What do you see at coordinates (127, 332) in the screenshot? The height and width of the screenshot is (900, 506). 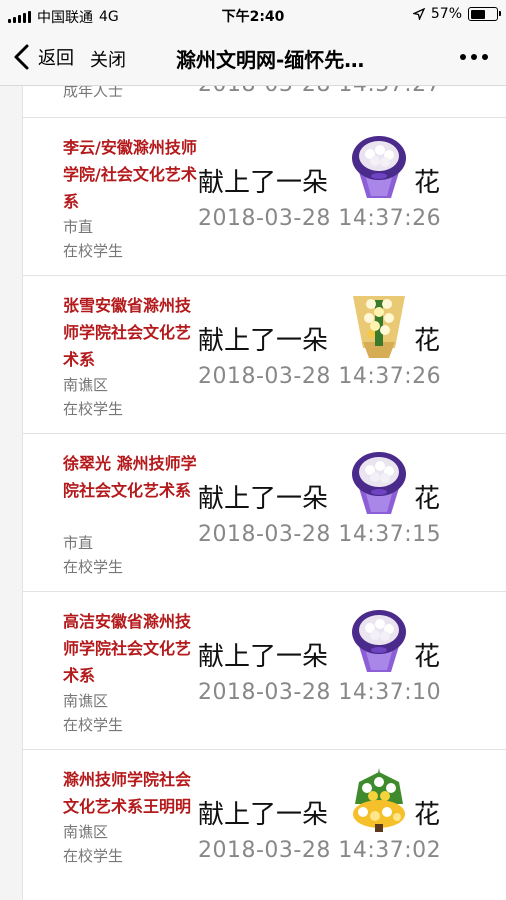 I see `tribute-name: 张雪安徽省滁州技师学院社会文化艺术系` at bounding box center [127, 332].